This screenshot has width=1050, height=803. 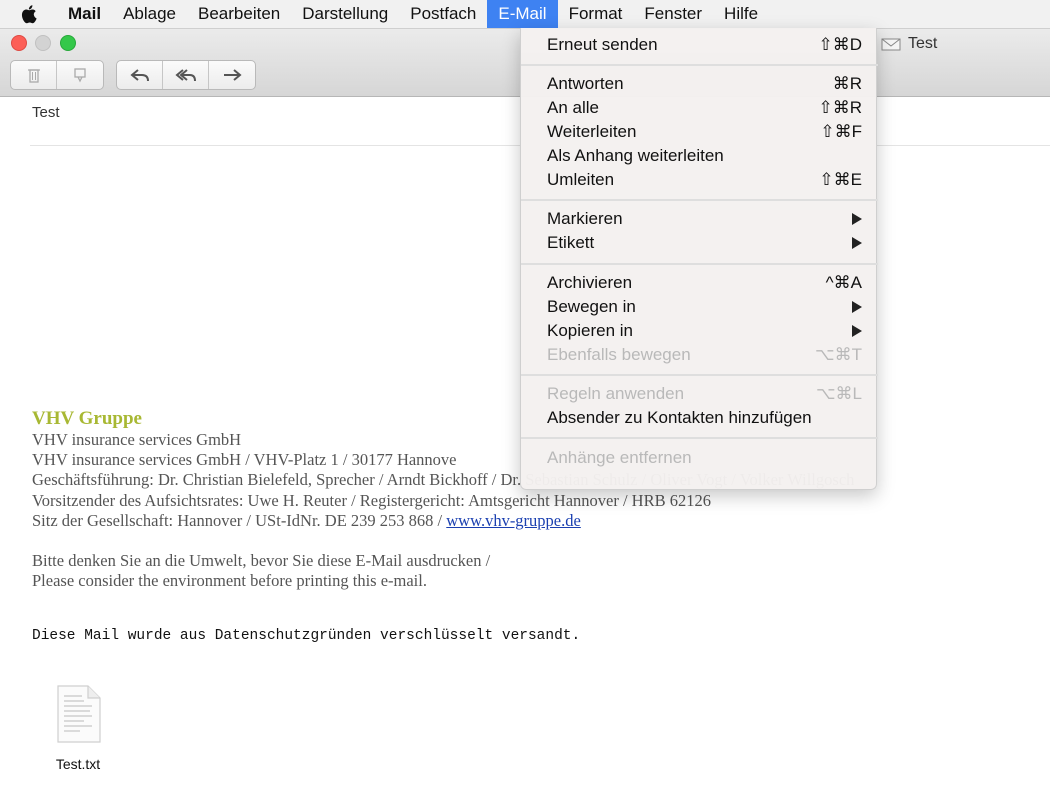 I want to click on trash-icon, so click(x=33, y=76).